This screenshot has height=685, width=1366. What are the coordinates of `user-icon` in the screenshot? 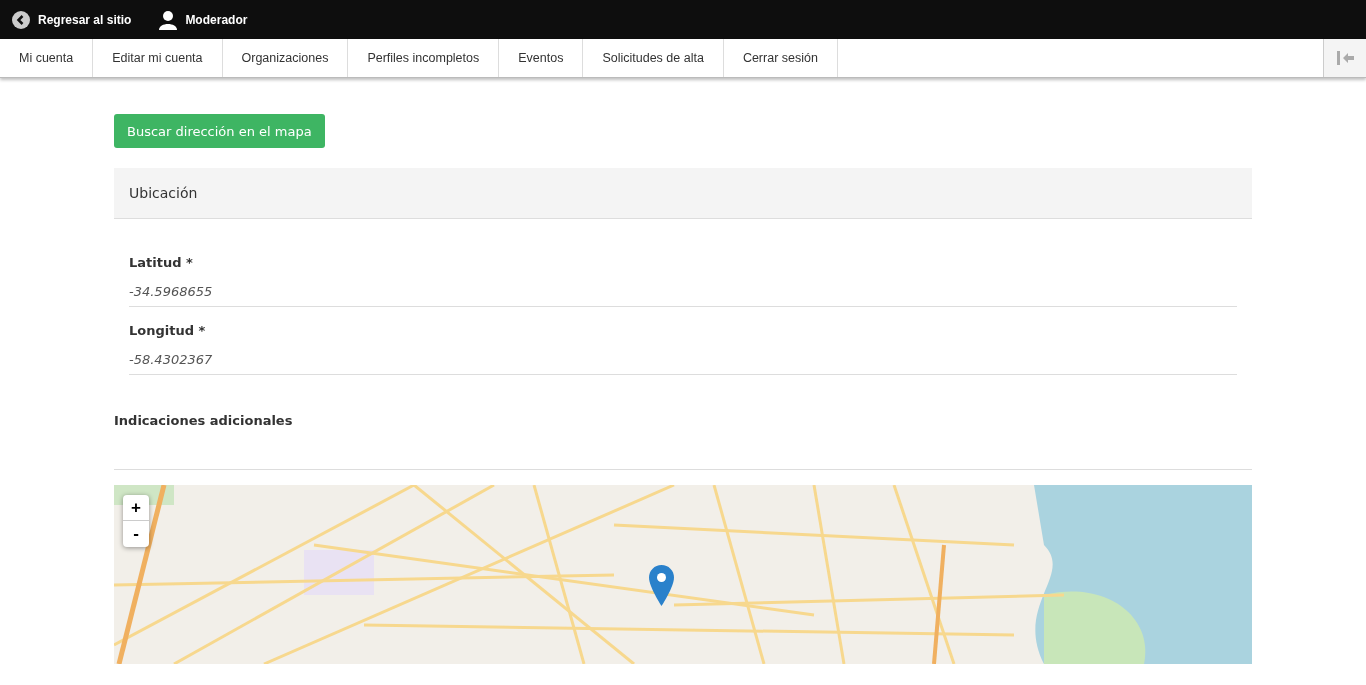 It's located at (168, 19).